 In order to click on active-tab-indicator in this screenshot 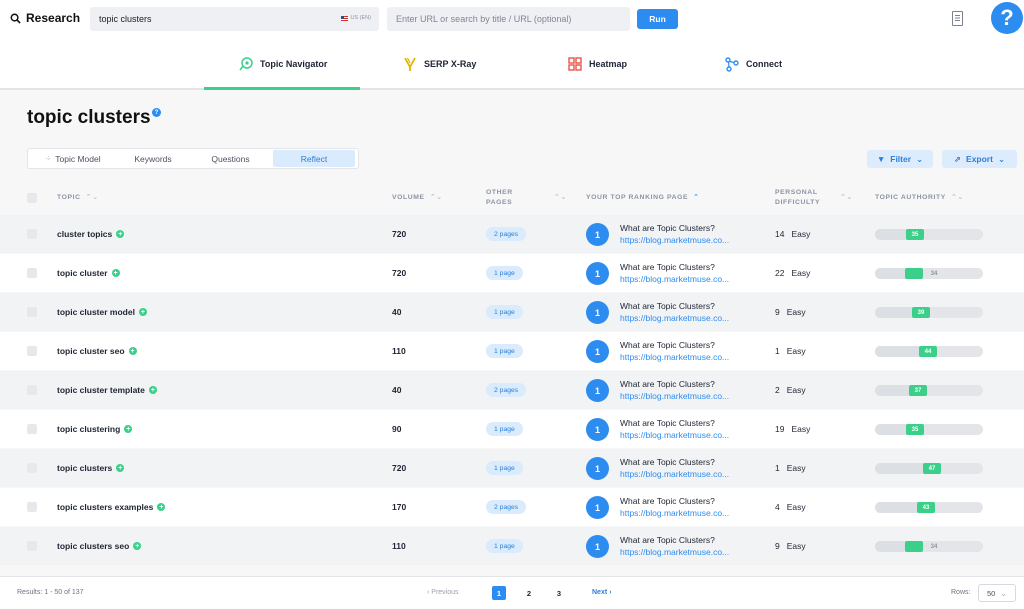, I will do `click(282, 88)`.